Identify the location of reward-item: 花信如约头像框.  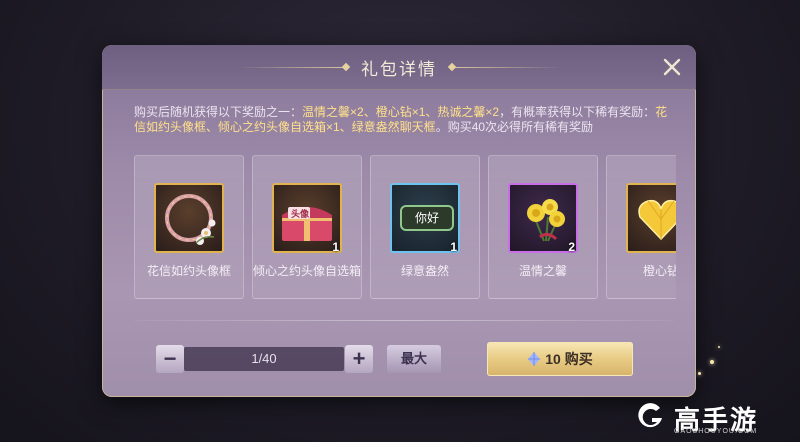
(189, 227).